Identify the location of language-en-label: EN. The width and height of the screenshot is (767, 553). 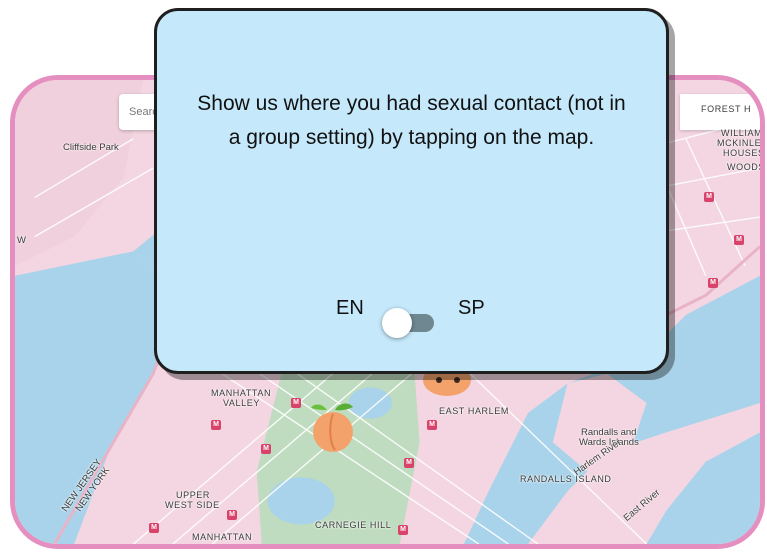
(350, 308).